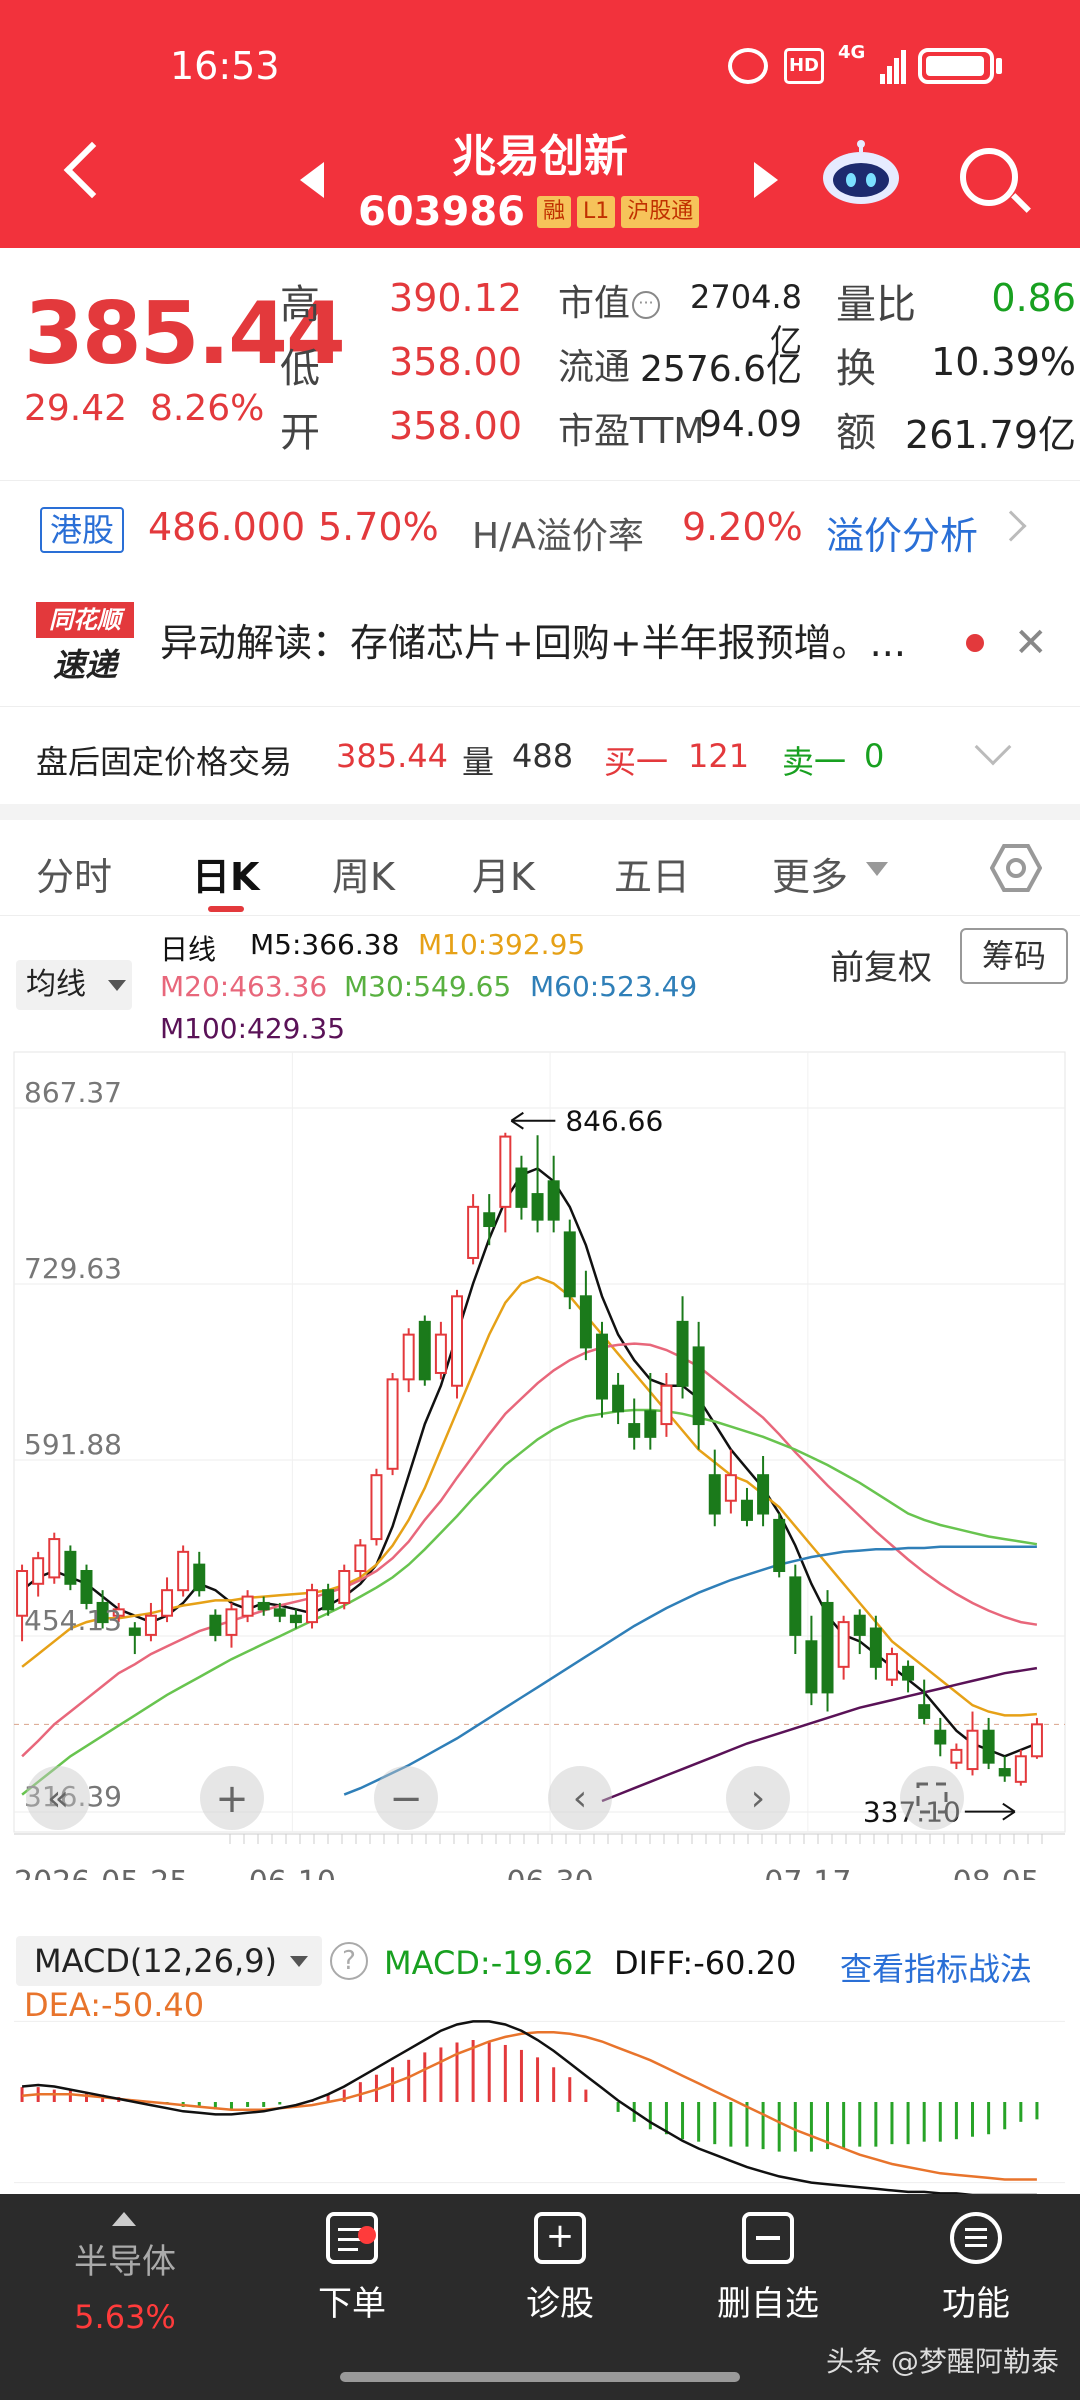 This screenshot has height=2400, width=1080. What do you see at coordinates (719, 756) in the screenshot?
I see `buy1-value: 121` at bounding box center [719, 756].